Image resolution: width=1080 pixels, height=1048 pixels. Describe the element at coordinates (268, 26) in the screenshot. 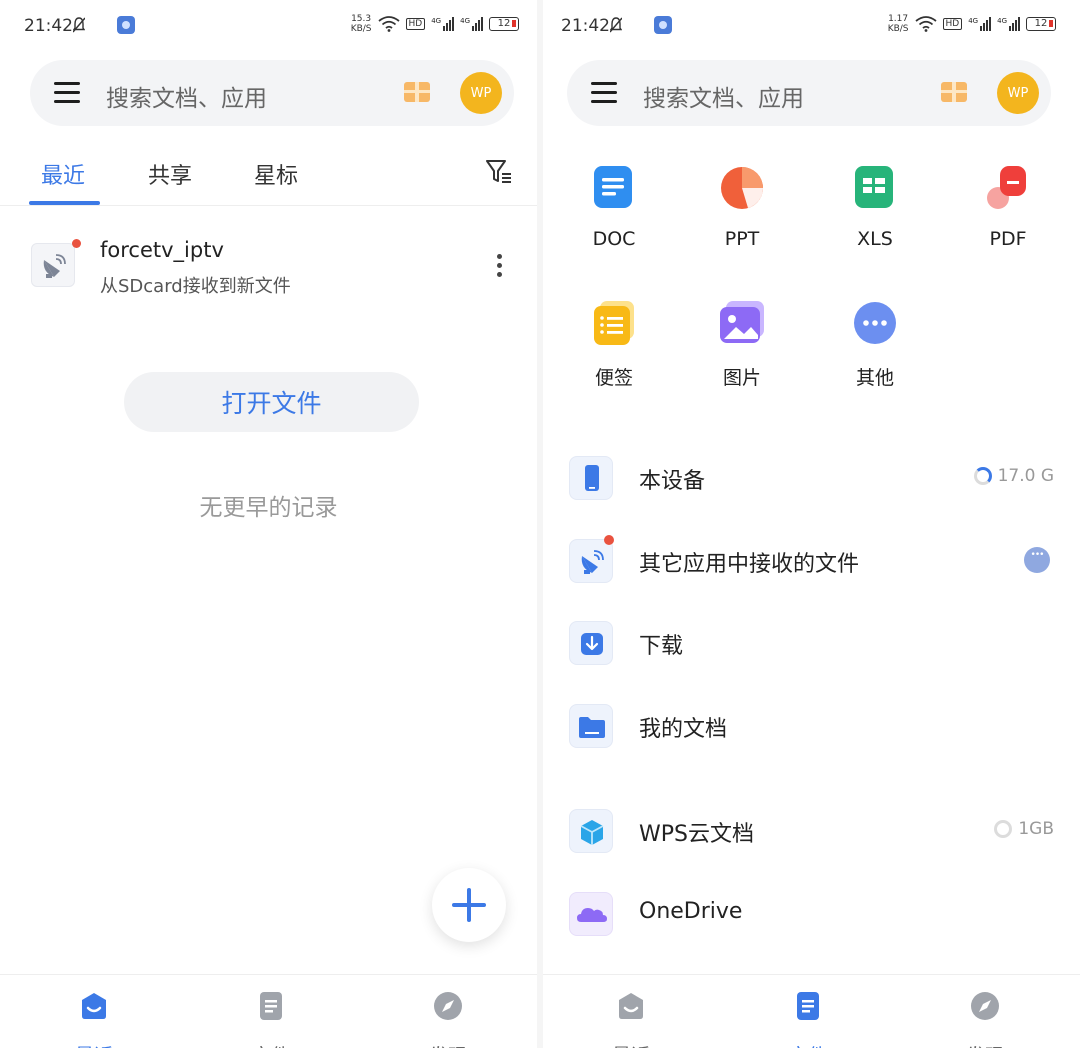

I see `status-bar: 21:42 15.3 KB/S HD 4G 4G 12` at that location.